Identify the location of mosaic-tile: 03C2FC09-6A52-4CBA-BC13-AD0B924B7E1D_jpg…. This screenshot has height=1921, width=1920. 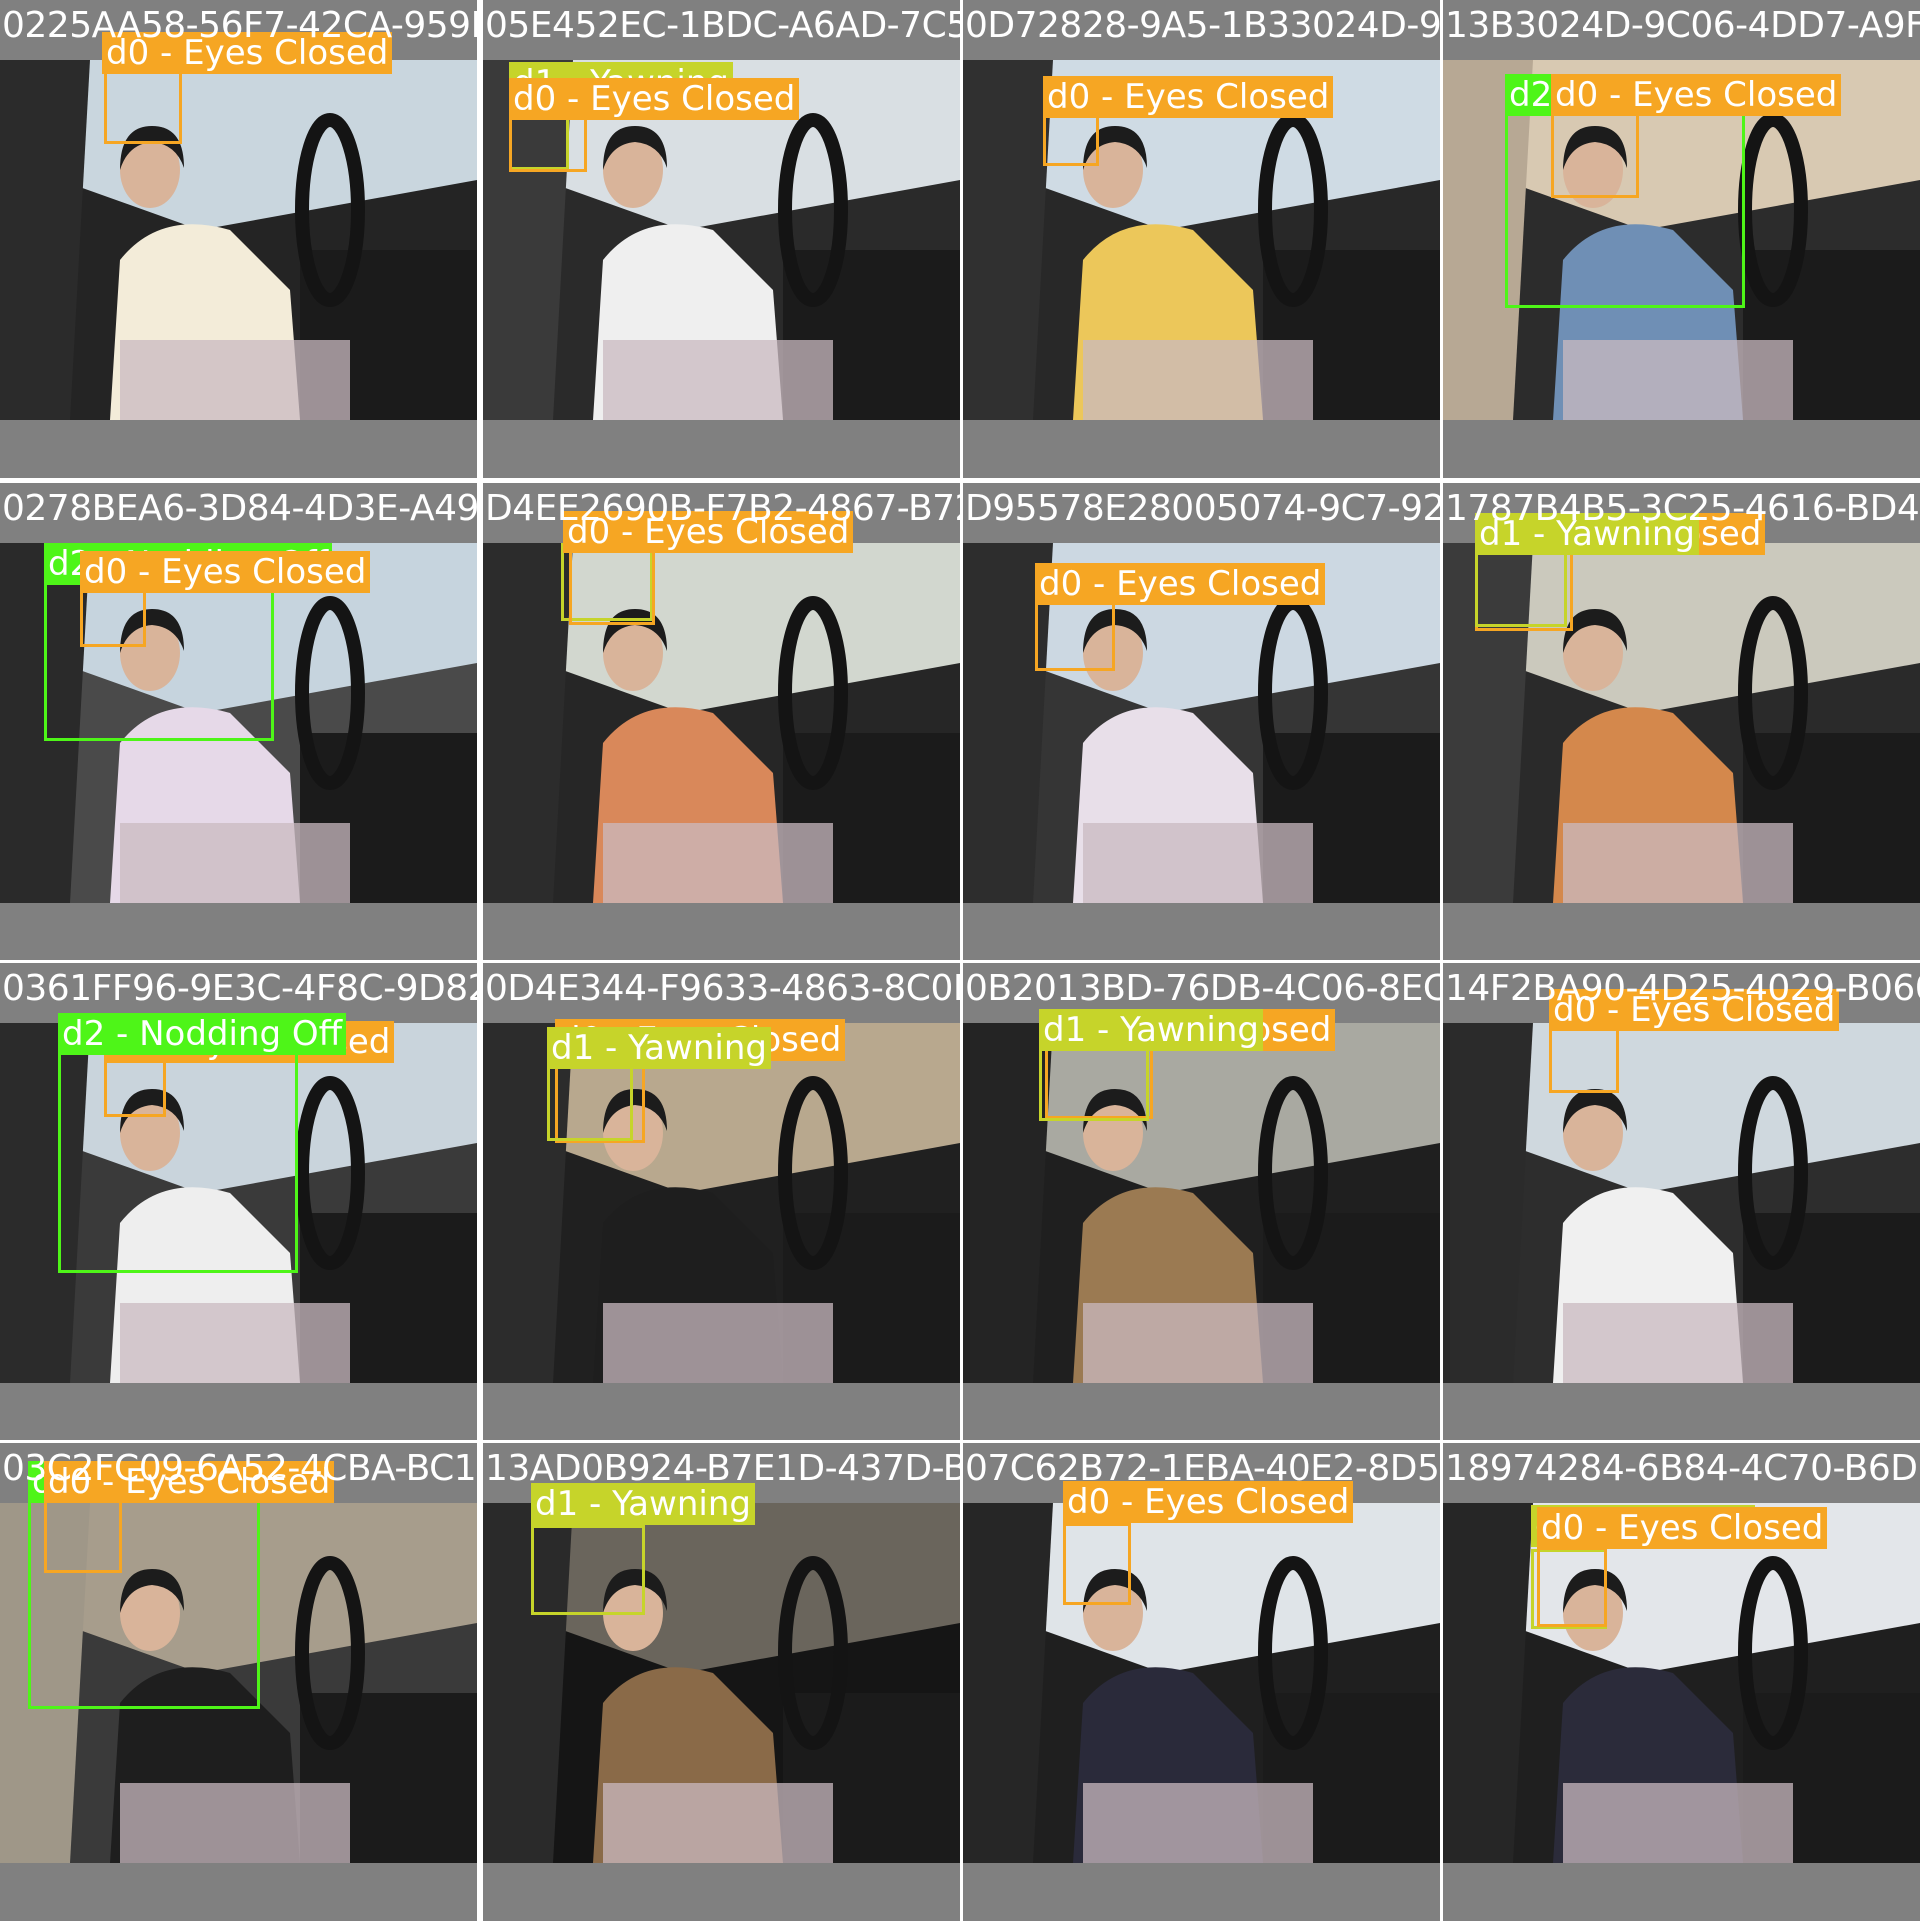
(238, 1682).